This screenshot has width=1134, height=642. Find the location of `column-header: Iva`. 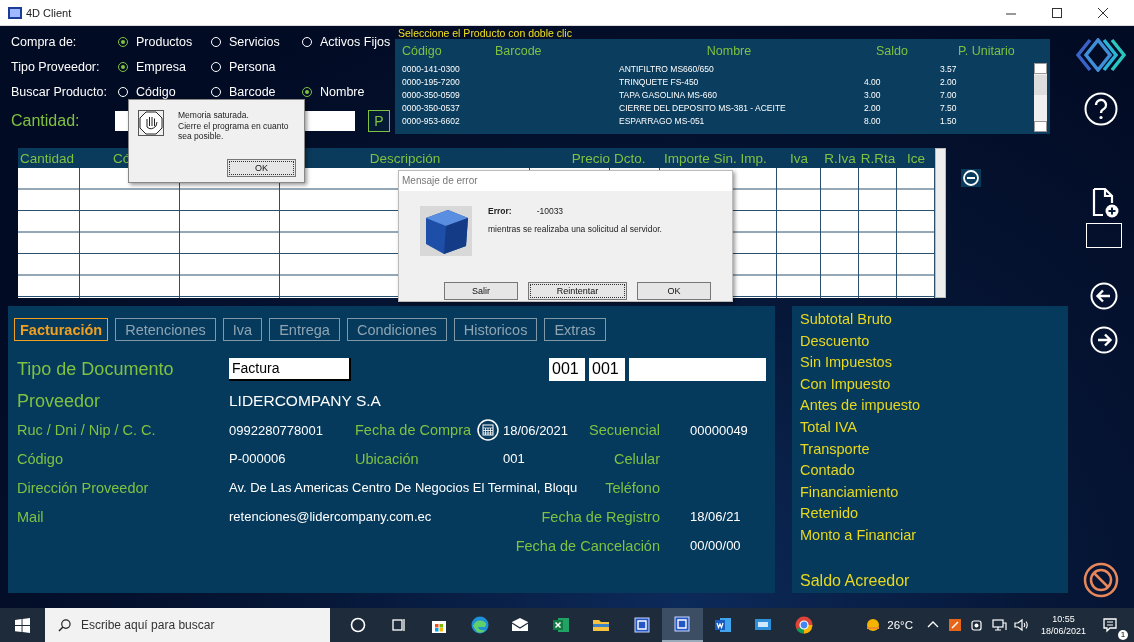

column-header: Iva is located at coordinates (799, 158).